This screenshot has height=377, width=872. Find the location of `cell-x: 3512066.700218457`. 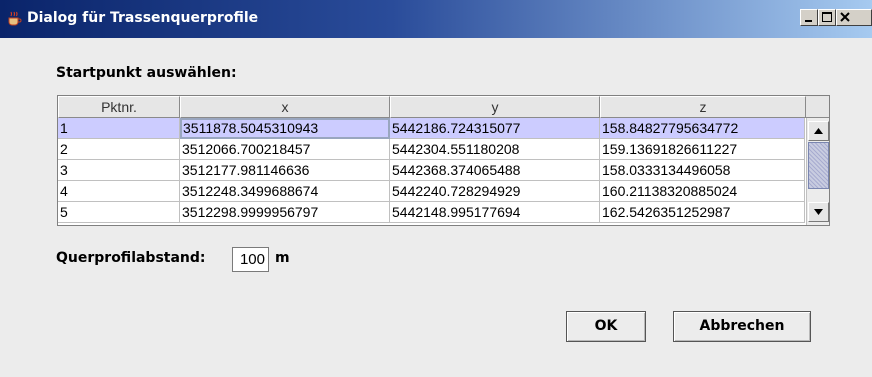

cell-x: 3512066.700218457 is located at coordinates (285, 149).